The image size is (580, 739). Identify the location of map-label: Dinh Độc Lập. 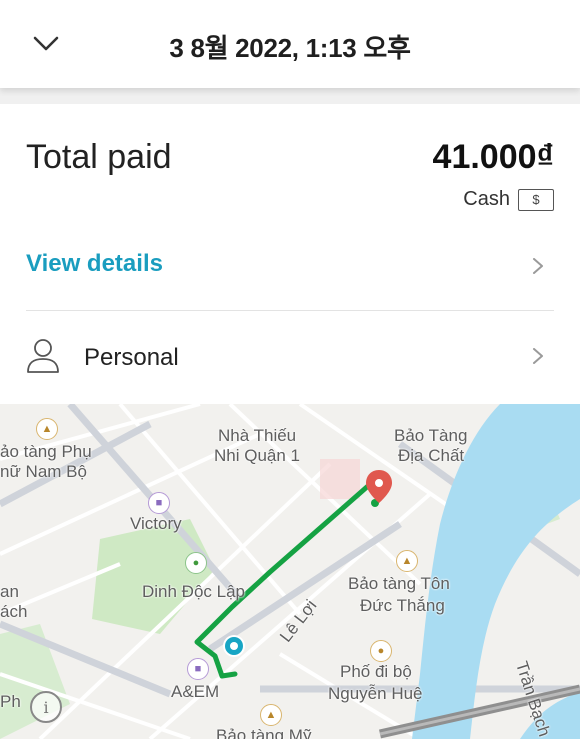
(194, 591).